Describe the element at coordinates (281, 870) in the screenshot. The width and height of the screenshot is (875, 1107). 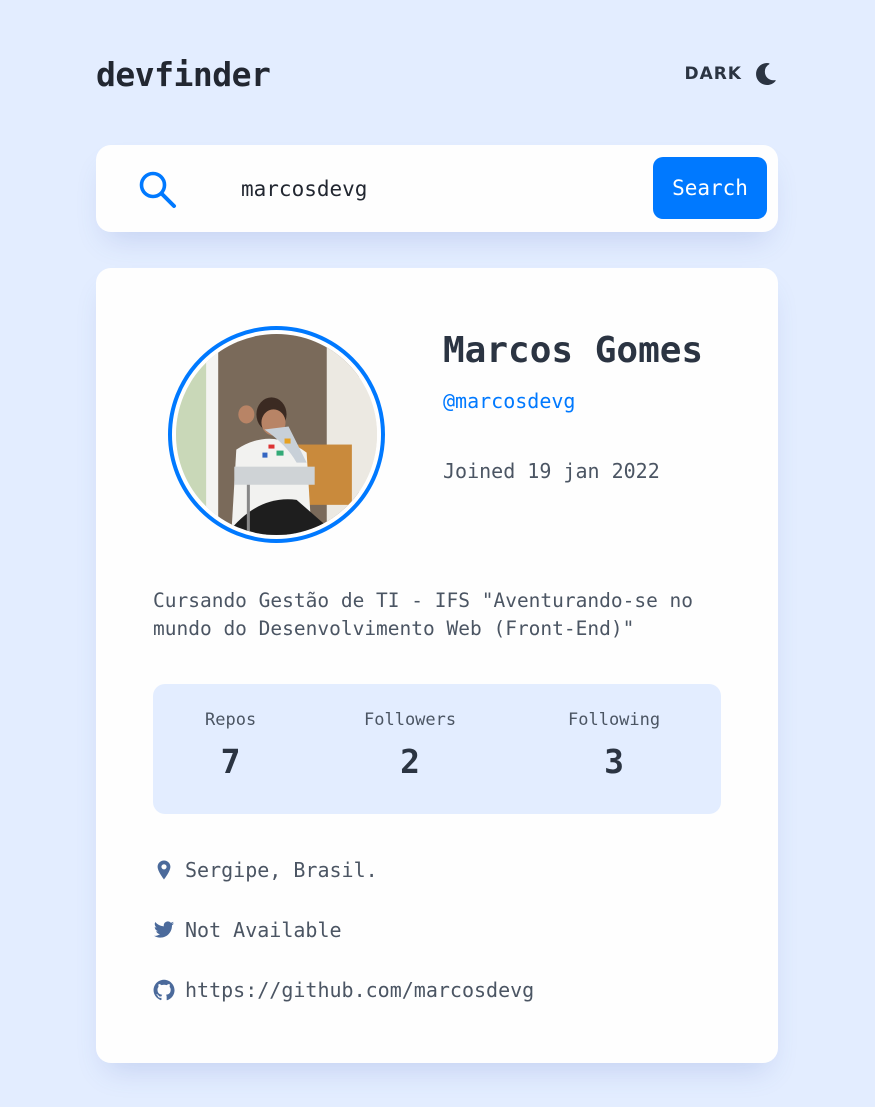
I see `location-text: Sergipe, Brasil.` at that location.